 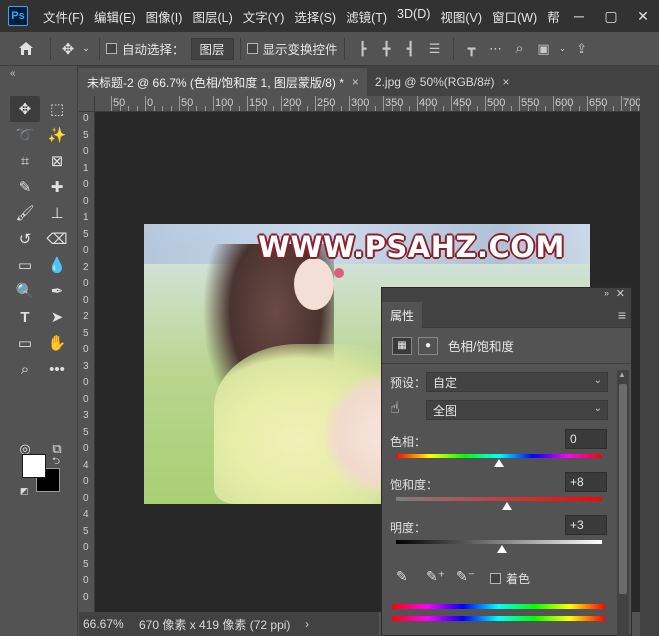 What do you see at coordinates (586, 525) in the screenshot?
I see `lightness-input: +3` at bounding box center [586, 525].